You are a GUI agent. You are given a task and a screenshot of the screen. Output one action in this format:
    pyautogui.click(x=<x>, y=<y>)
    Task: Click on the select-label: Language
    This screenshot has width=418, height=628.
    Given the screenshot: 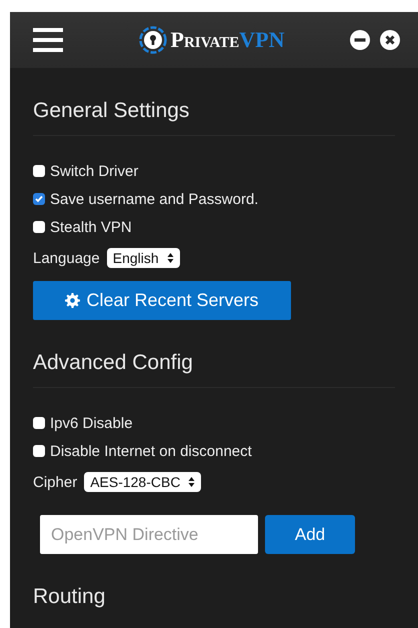 What is the action you would take?
    pyautogui.click(x=66, y=258)
    